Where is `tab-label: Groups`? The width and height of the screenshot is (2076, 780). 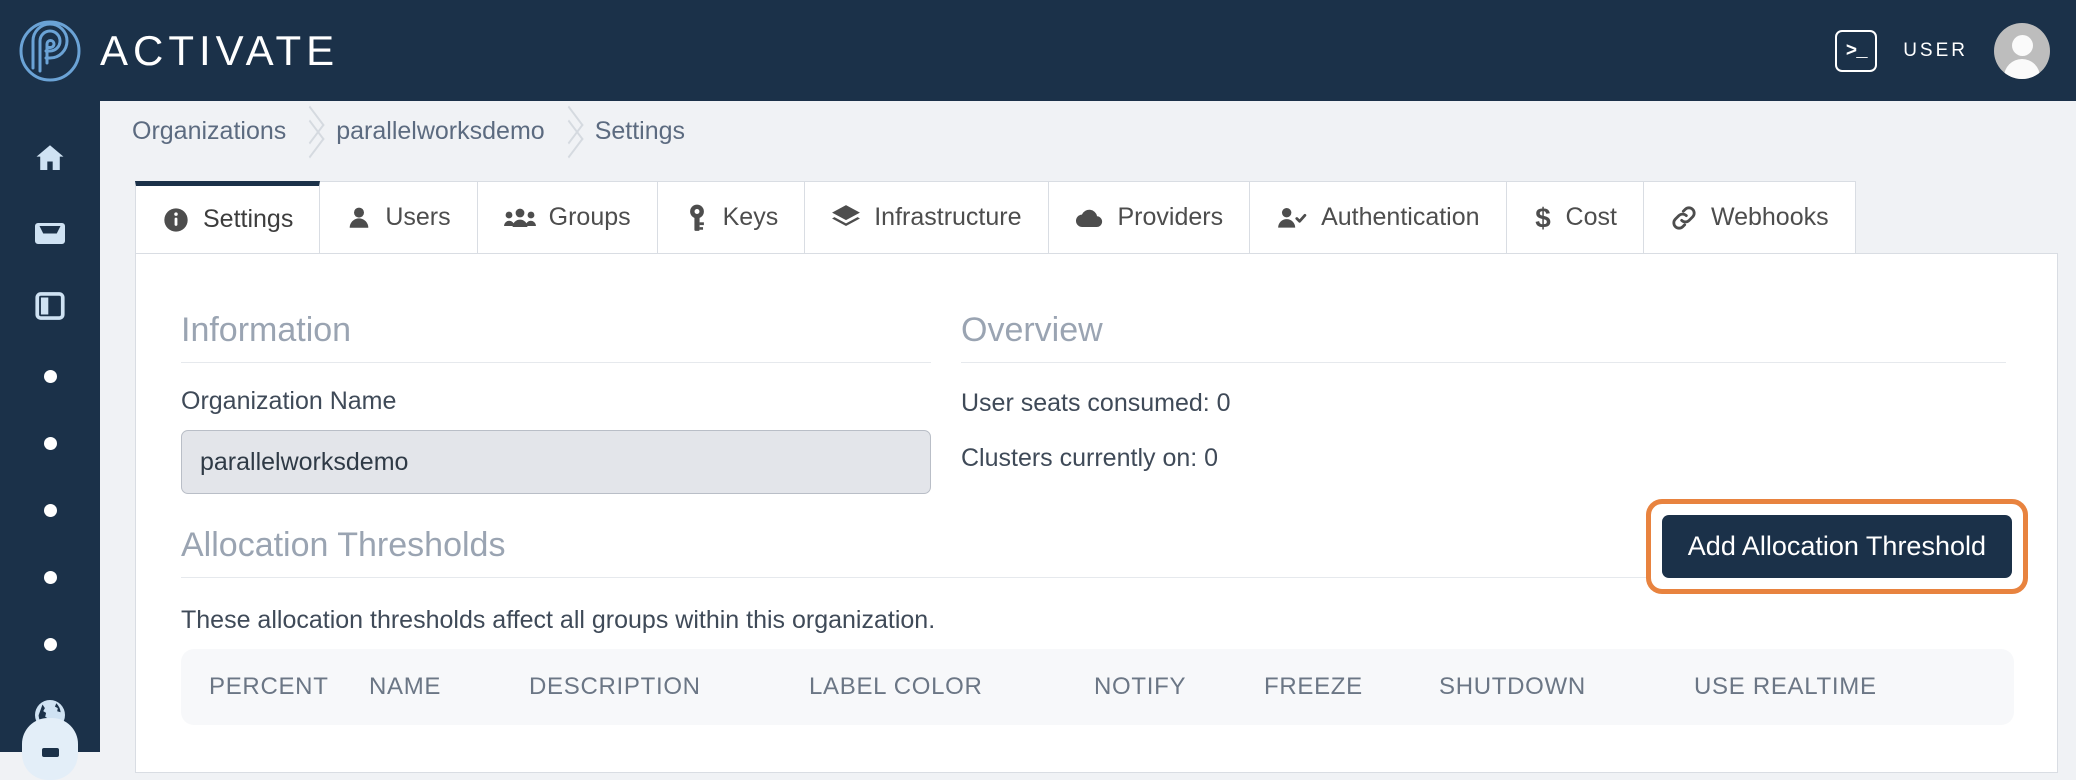
tab-label: Groups is located at coordinates (589, 217).